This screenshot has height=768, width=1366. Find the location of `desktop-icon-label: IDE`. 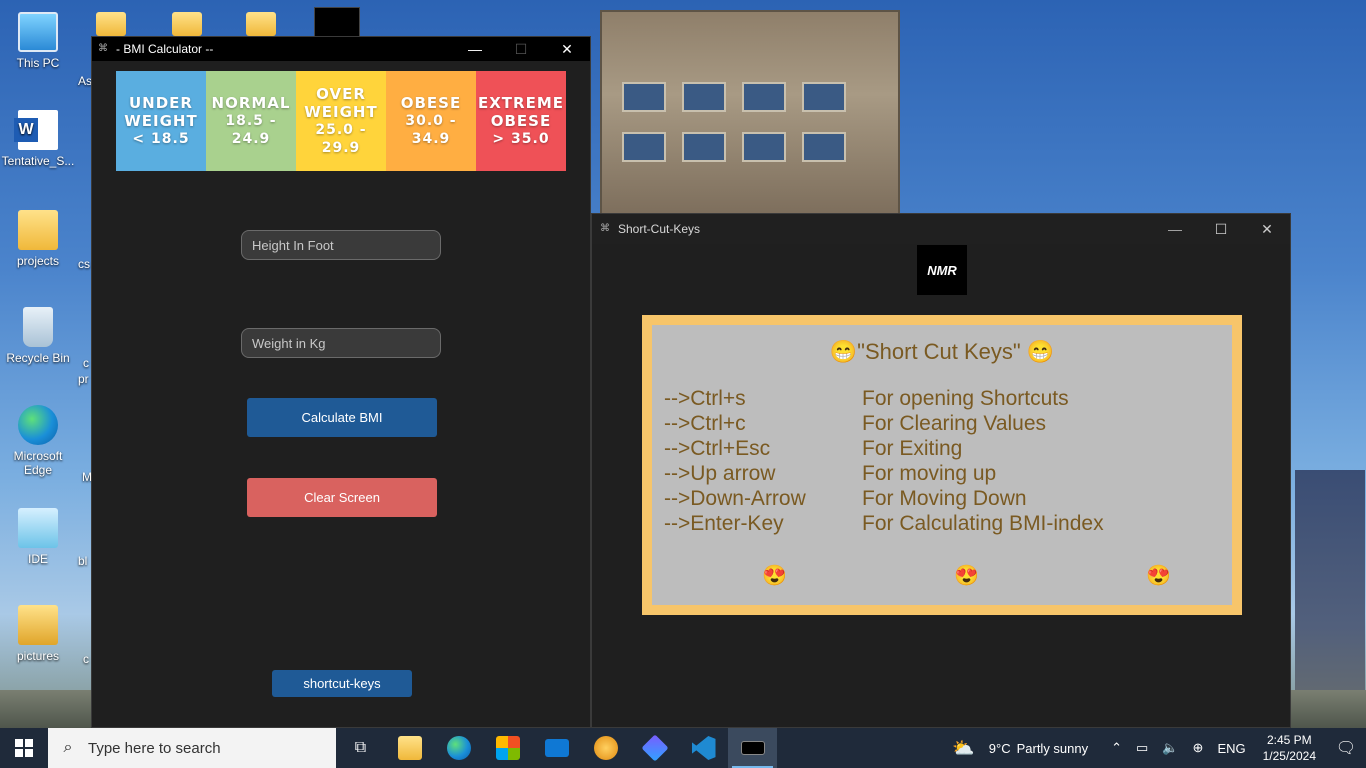

desktop-icon-label: IDE is located at coordinates (37, 559).